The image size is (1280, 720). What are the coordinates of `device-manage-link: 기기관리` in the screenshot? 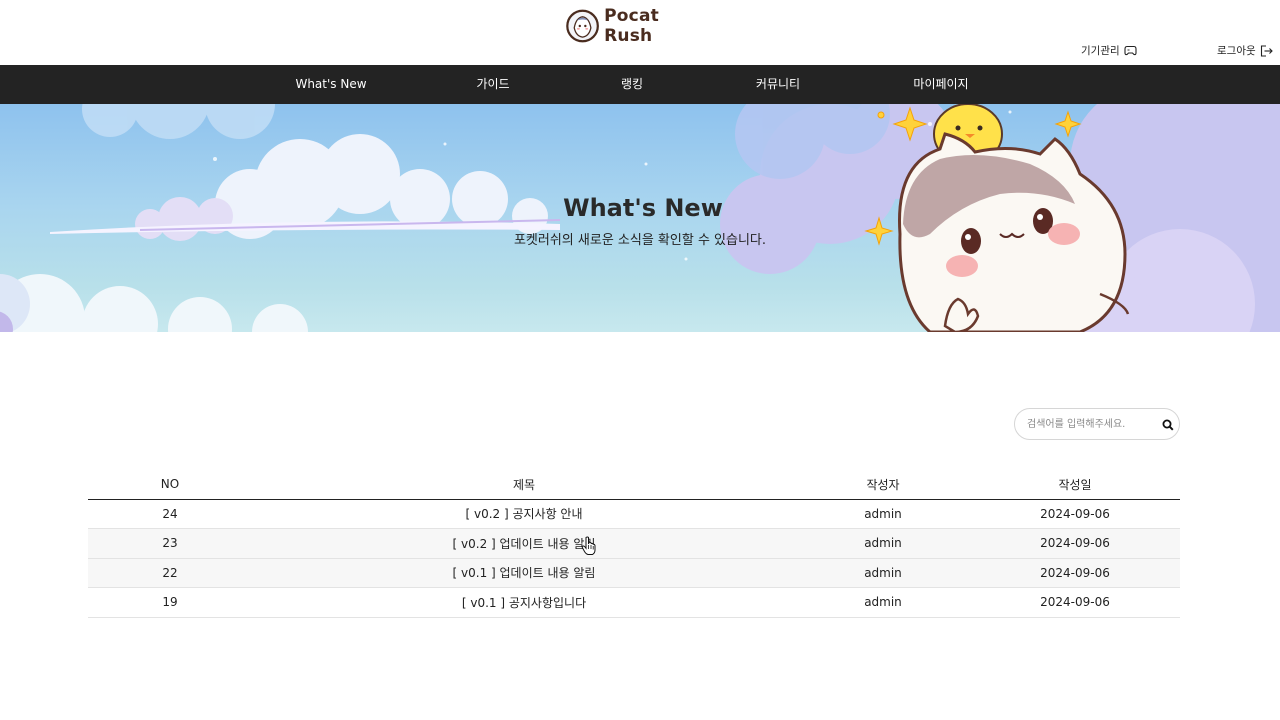 It's located at (1109, 50).